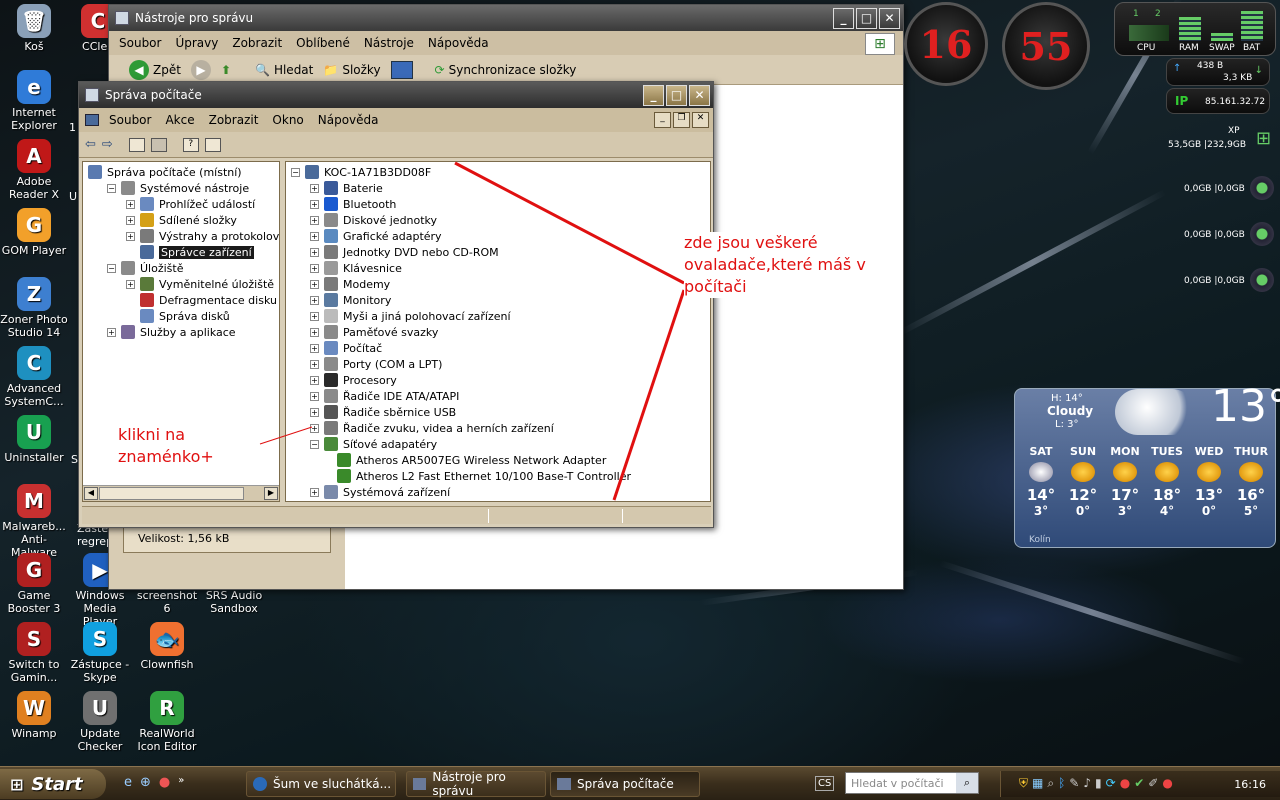 The width and height of the screenshot is (1280, 800). What do you see at coordinates (190, 144) in the screenshot?
I see `help-icon: ?` at bounding box center [190, 144].